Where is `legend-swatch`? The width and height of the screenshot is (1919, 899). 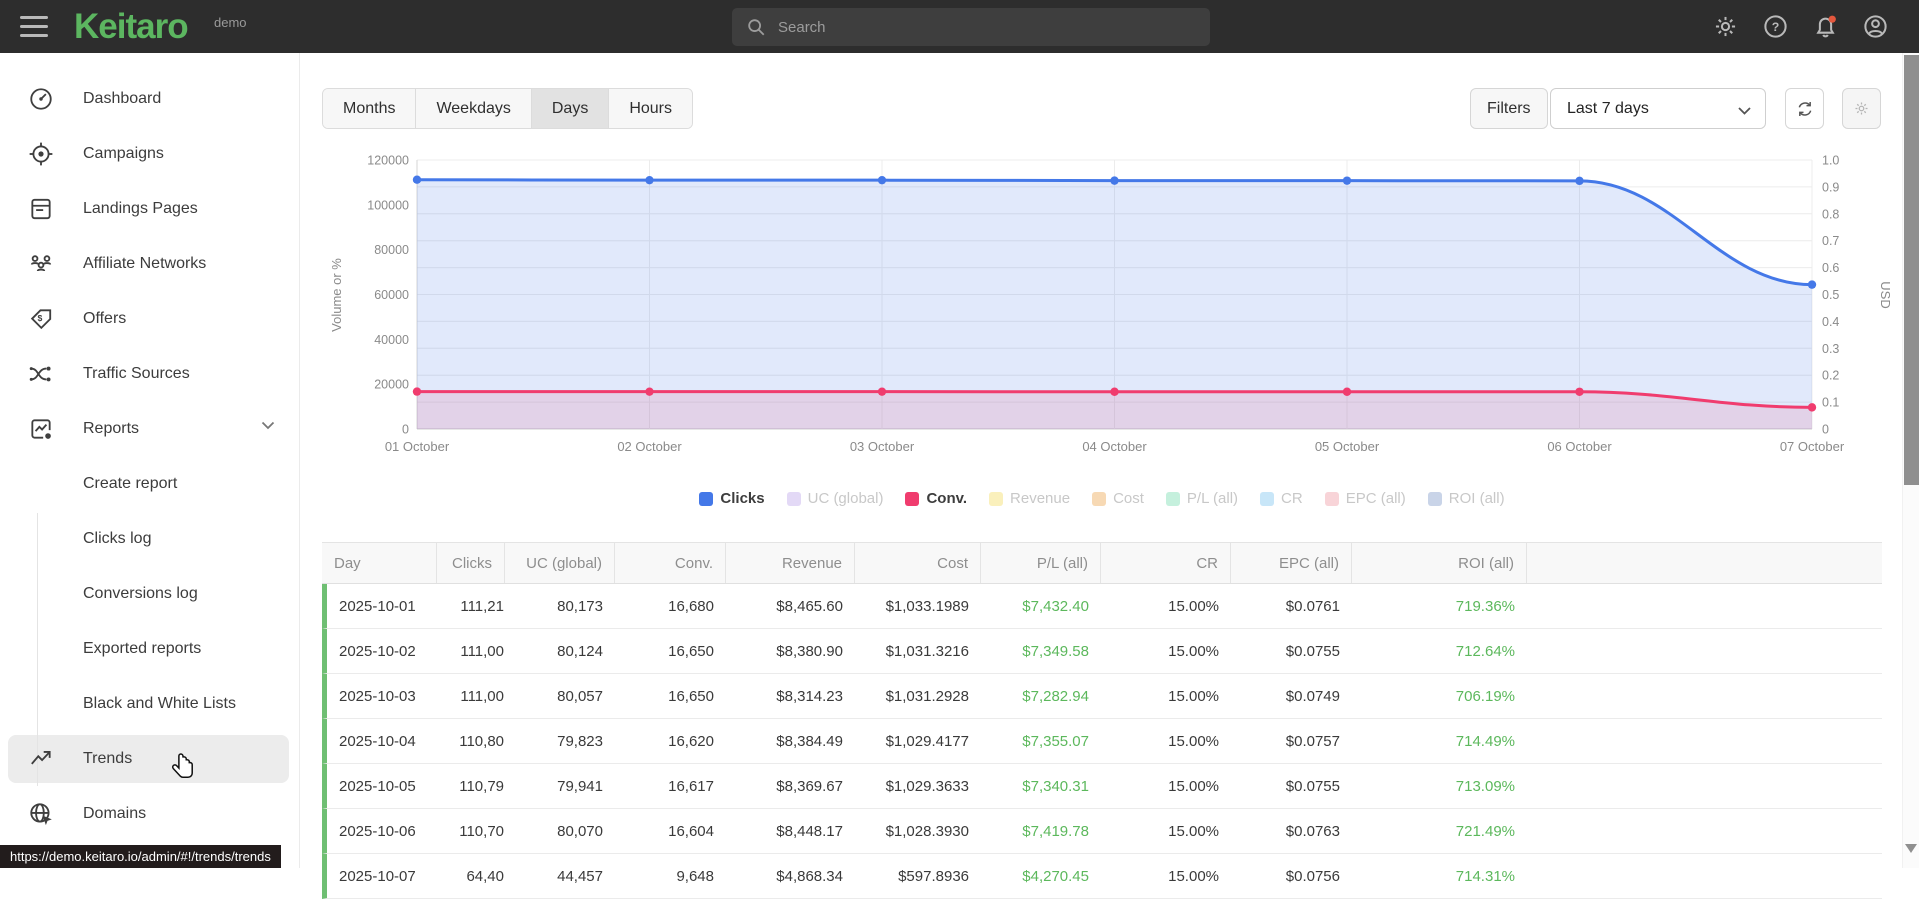 legend-swatch is located at coordinates (1173, 499).